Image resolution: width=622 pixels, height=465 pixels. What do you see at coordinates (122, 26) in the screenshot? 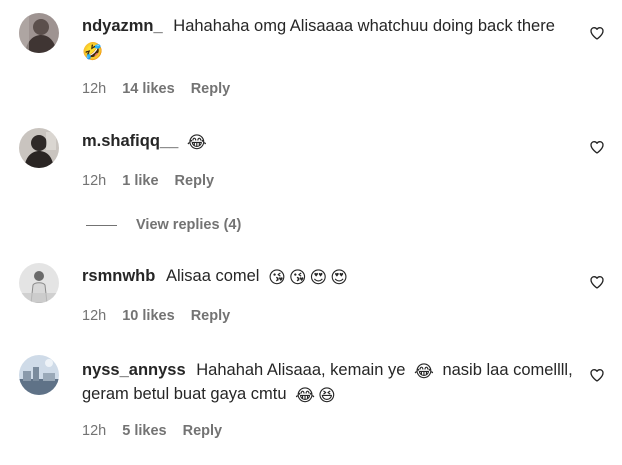
I see `username: ndyazmn_` at bounding box center [122, 26].